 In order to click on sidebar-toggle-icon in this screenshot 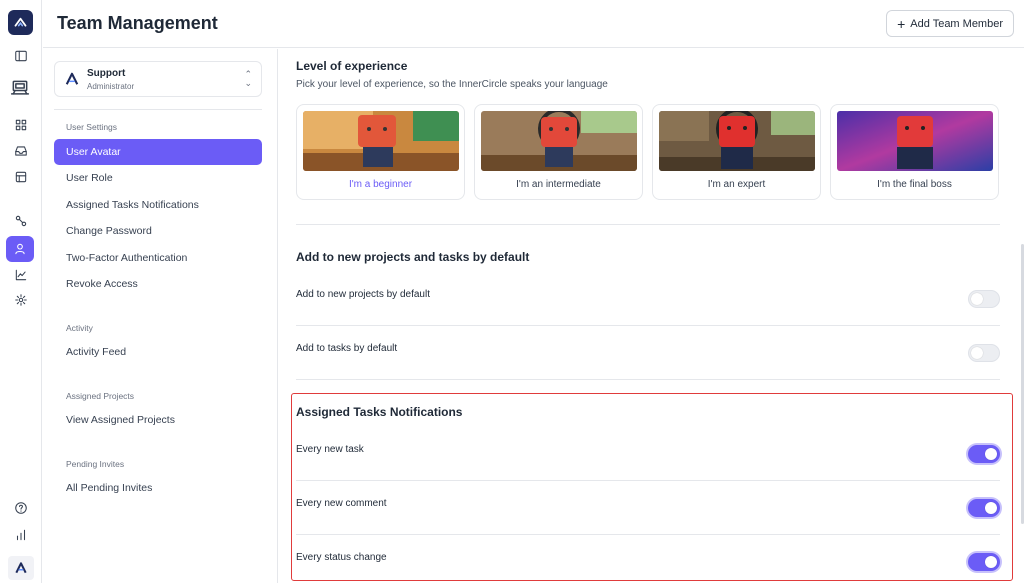, I will do `click(21, 56)`.